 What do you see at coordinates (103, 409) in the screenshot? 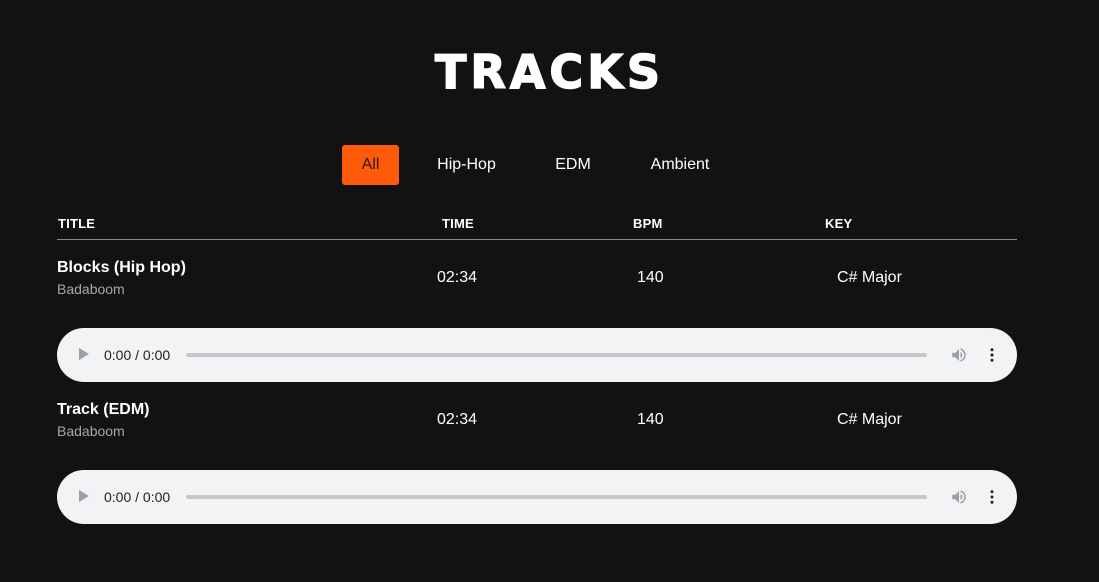
I see `track-title: Track (EDM)` at bounding box center [103, 409].